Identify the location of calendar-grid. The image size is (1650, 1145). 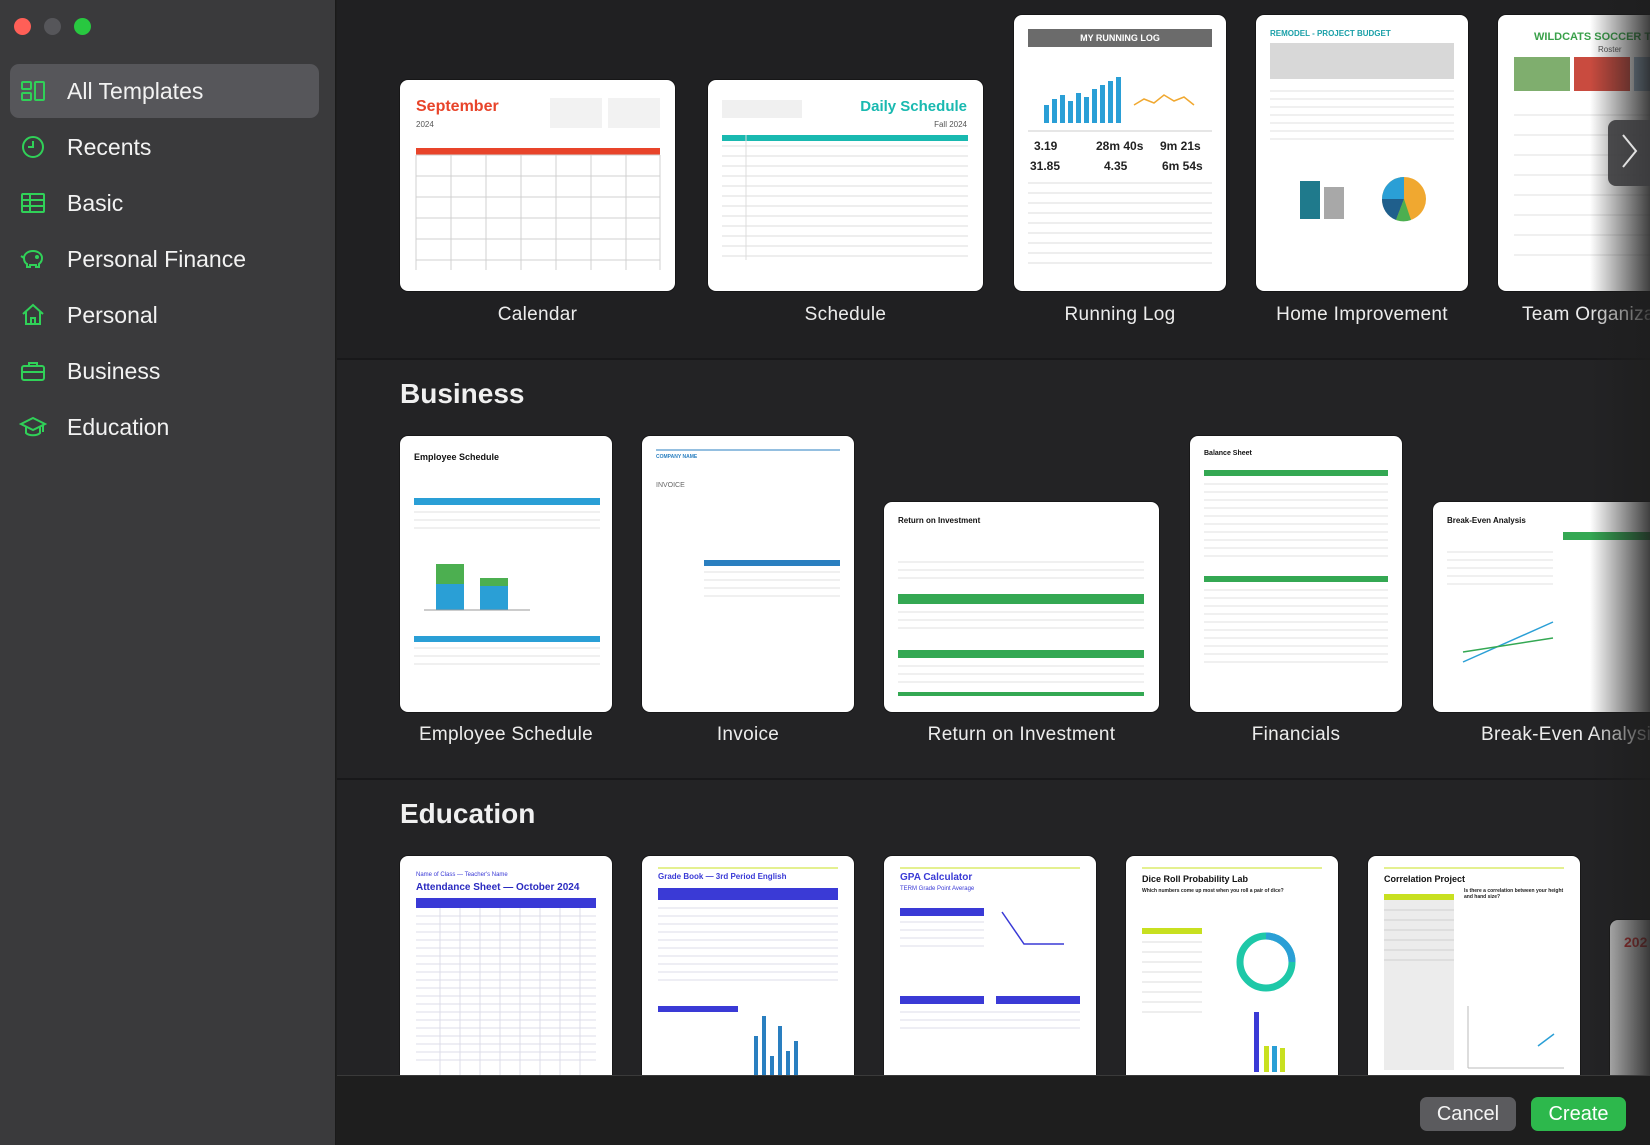
(538, 184).